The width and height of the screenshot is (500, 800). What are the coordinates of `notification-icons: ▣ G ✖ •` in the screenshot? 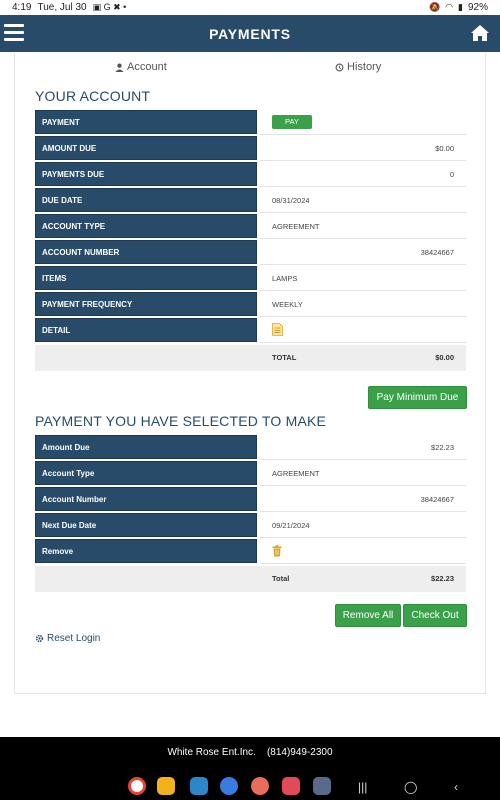 It's located at (109, 7).